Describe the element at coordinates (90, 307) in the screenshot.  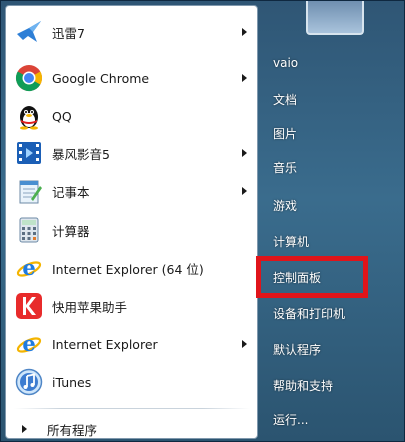
I see `program-label: 快用苹果助手` at that location.